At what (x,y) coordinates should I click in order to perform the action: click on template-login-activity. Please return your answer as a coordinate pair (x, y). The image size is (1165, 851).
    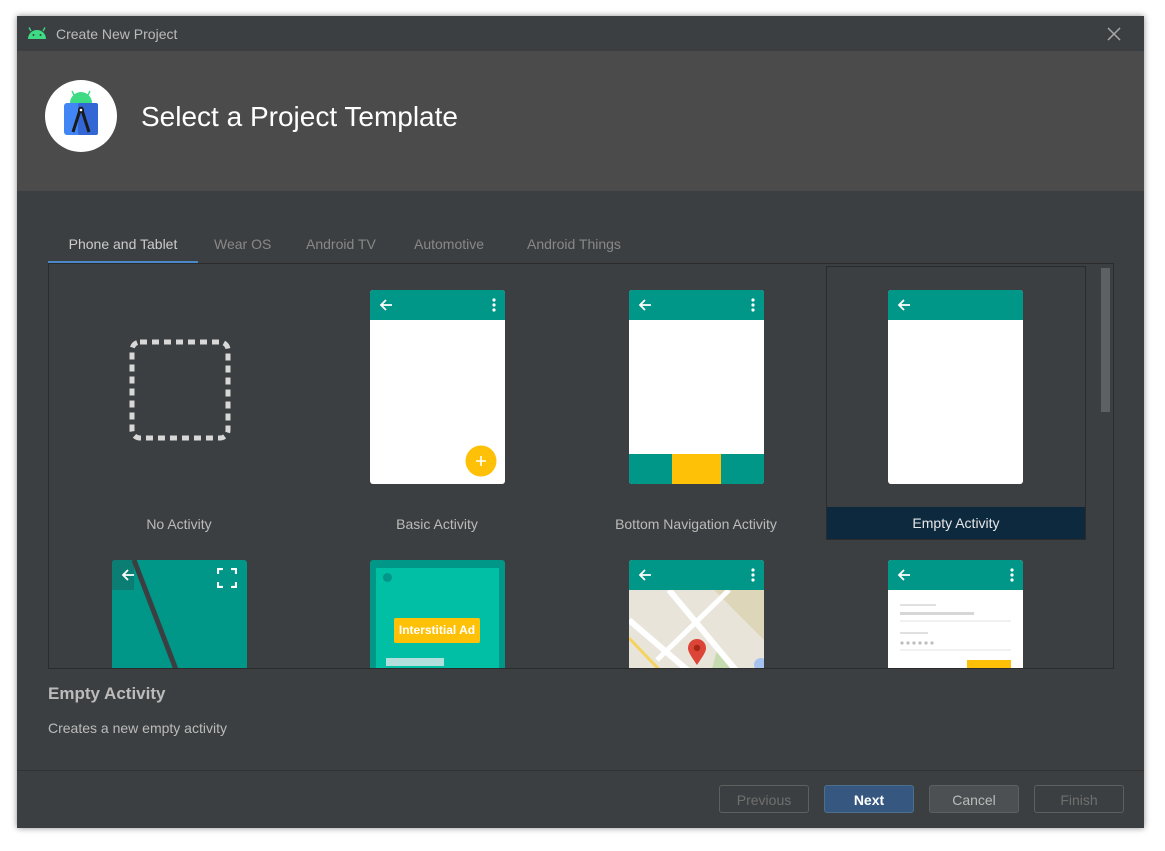
    Looking at the image, I should click on (955, 603).